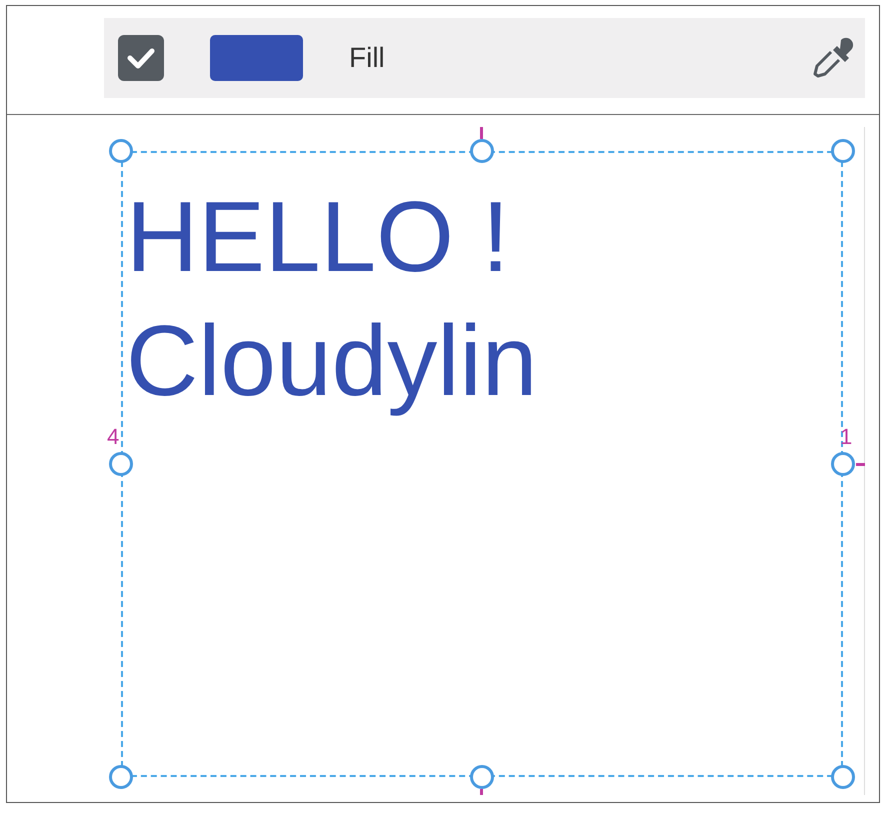 The height and width of the screenshot is (813, 888). Describe the element at coordinates (332, 361) in the screenshot. I see `text-line: Cloudylin` at that location.